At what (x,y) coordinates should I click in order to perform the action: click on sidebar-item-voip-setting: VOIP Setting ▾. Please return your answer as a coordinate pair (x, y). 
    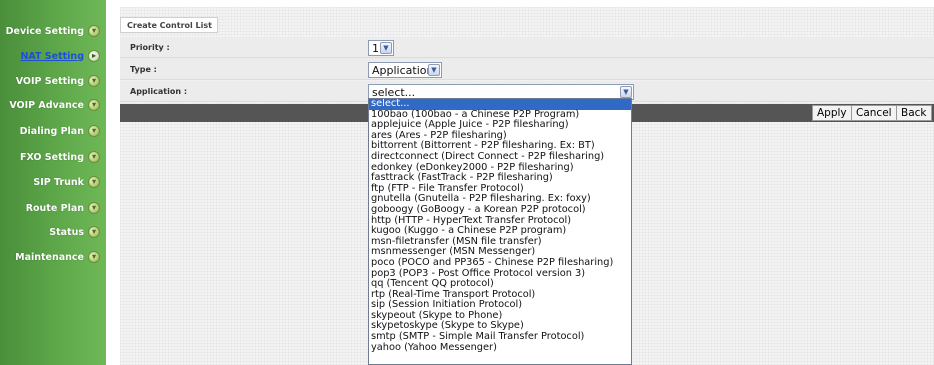
    Looking at the image, I should click on (58, 81).